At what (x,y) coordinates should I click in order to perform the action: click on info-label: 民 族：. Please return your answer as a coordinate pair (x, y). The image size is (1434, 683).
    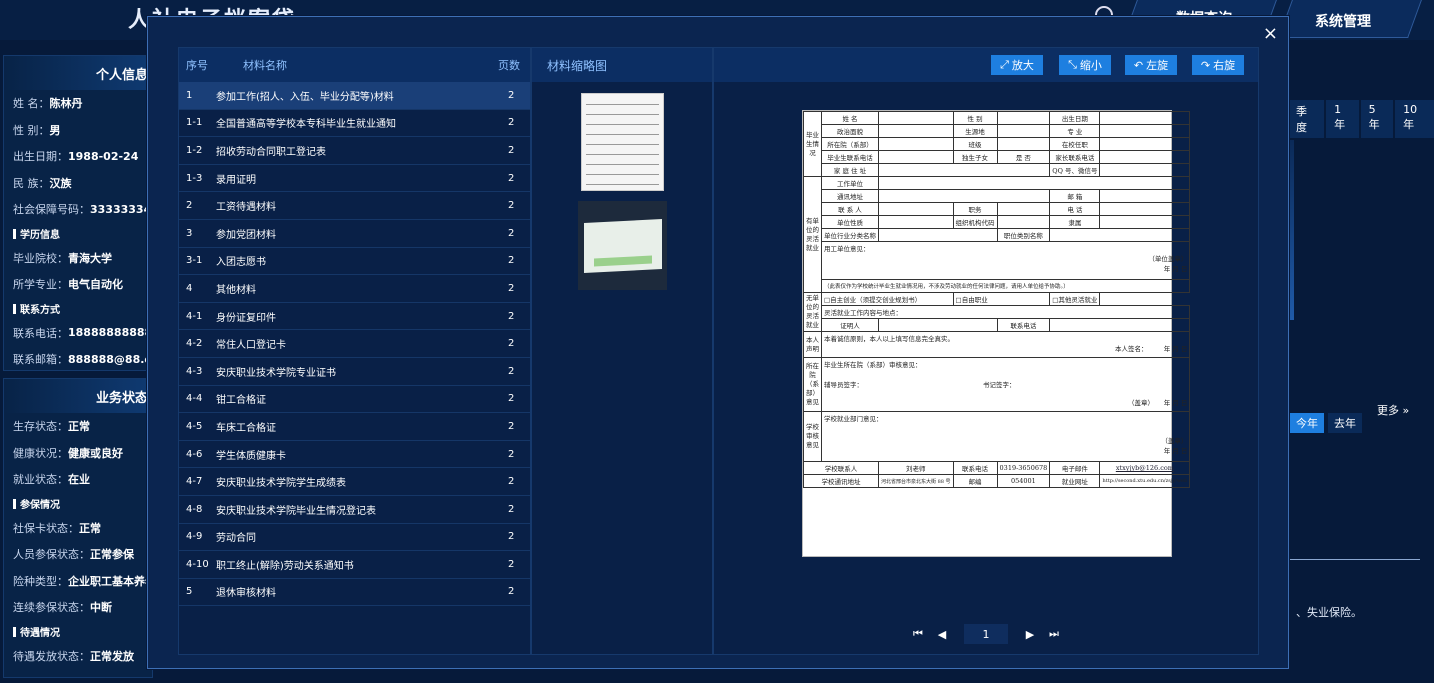
    Looking at the image, I should click on (31, 183).